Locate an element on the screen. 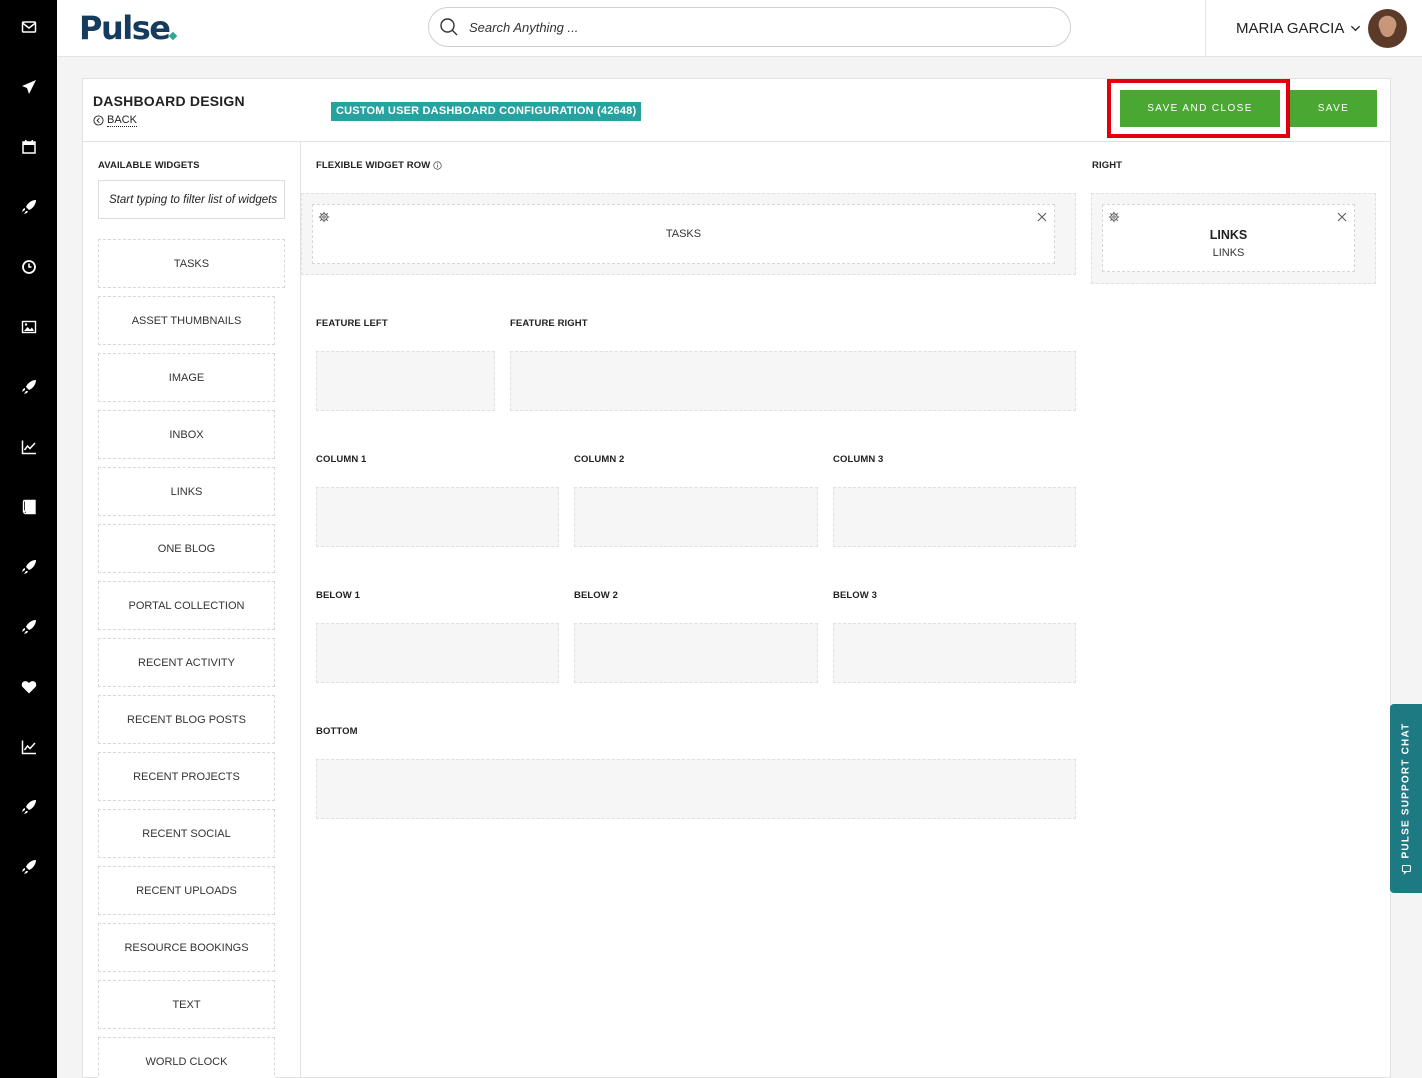 Image resolution: width=1422 pixels, height=1078 pixels. below-3-zone is located at coordinates (954, 653).